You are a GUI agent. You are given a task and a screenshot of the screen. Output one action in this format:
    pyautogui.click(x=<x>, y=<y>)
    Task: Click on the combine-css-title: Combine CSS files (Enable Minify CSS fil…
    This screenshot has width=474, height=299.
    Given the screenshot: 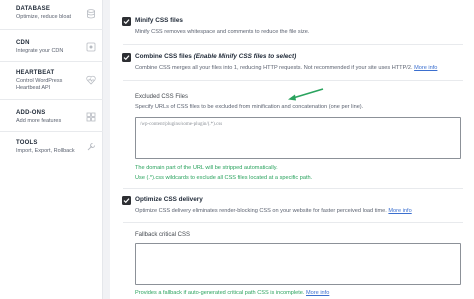 What is the action you would take?
    pyautogui.click(x=215, y=56)
    